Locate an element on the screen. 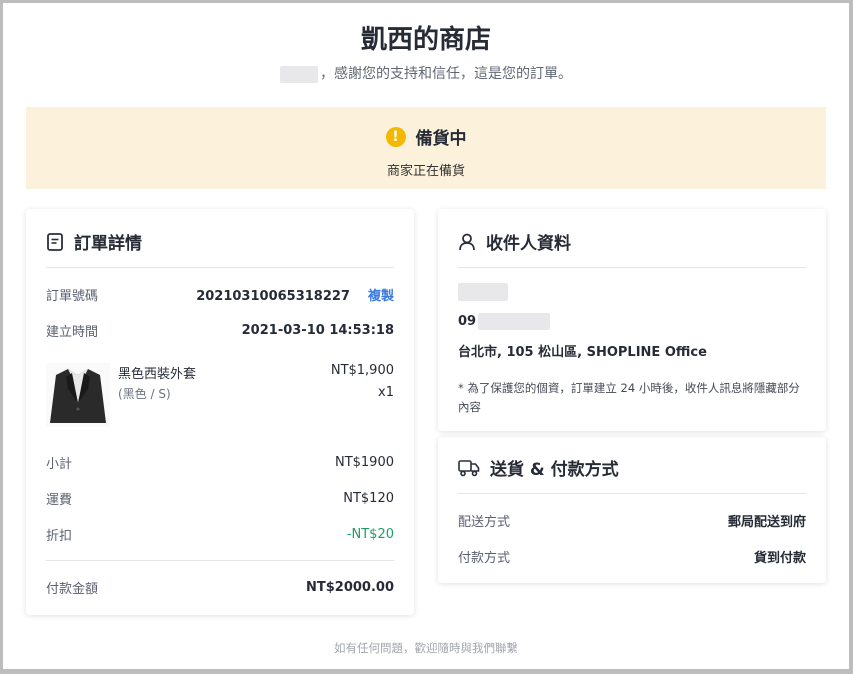 This screenshot has width=853, height=674. privacy-note: * 為了保護您的個資，訂單建立 24 小時後，收件人訊息將隱藏部分內容 is located at coordinates (629, 397).